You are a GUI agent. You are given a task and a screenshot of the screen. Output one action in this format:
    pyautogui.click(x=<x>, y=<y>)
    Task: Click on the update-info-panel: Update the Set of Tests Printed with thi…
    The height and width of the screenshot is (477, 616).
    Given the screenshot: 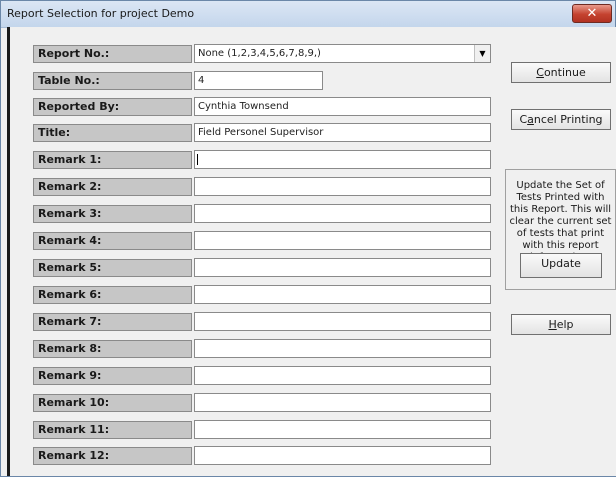 What is the action you would take?
    pyautogui.click(x=560, y=229)
    